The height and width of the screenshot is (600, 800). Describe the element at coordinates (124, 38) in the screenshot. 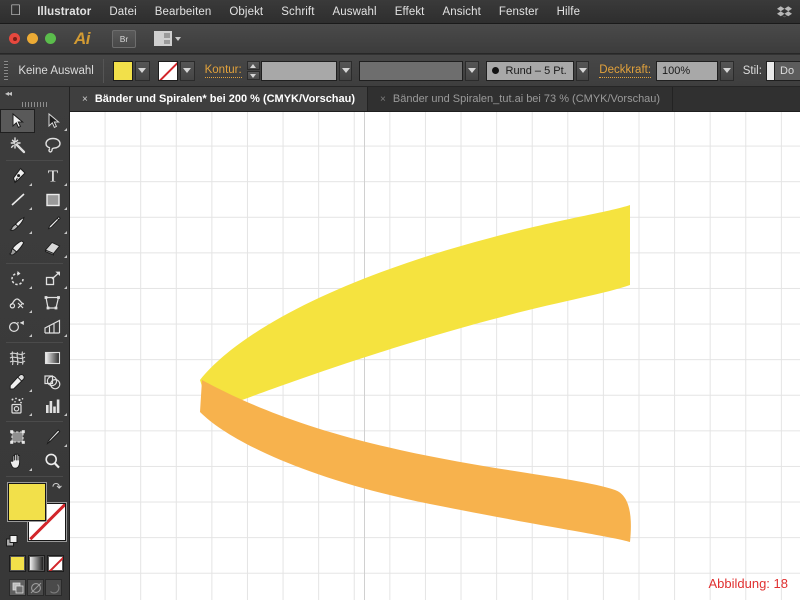

I see `bridge-button: Br` at that location.